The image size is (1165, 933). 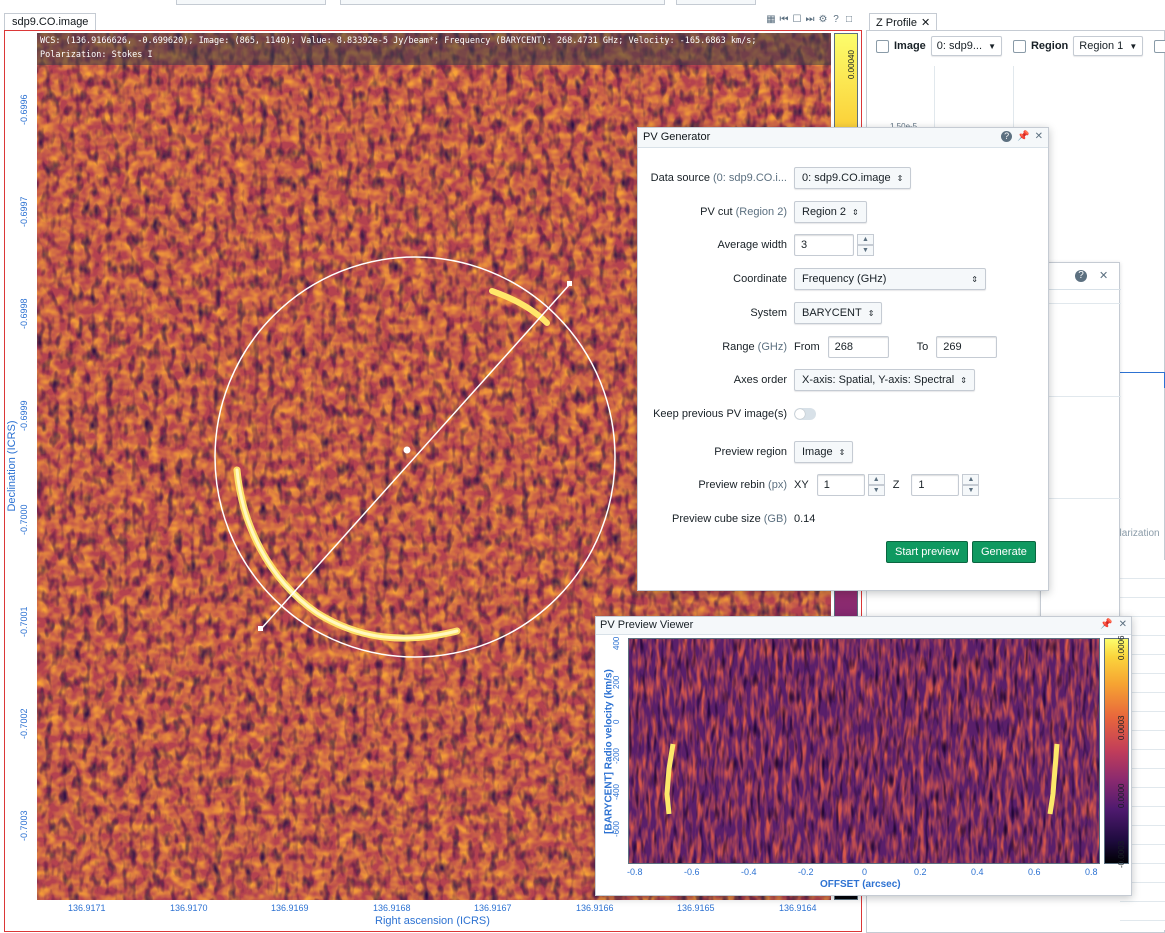 I want to click on row-preview-rebin: Preview rebin (px) XY 1 ▲ ▼ Z 1 ▲ ▼, so click(x=844, y=485).